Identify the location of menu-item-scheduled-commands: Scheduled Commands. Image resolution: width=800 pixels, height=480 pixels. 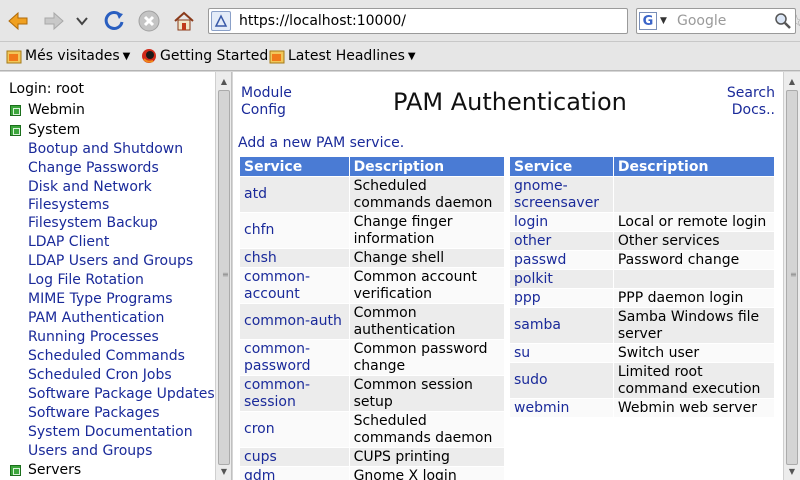
(106, 356).